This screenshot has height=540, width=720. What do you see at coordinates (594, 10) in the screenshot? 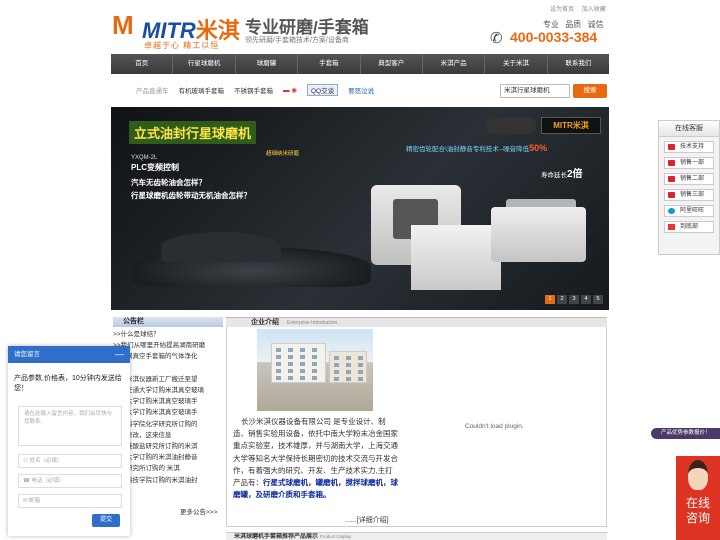
I see `add-favorite-link: 加入收藏` at bounding box center [594, 10].